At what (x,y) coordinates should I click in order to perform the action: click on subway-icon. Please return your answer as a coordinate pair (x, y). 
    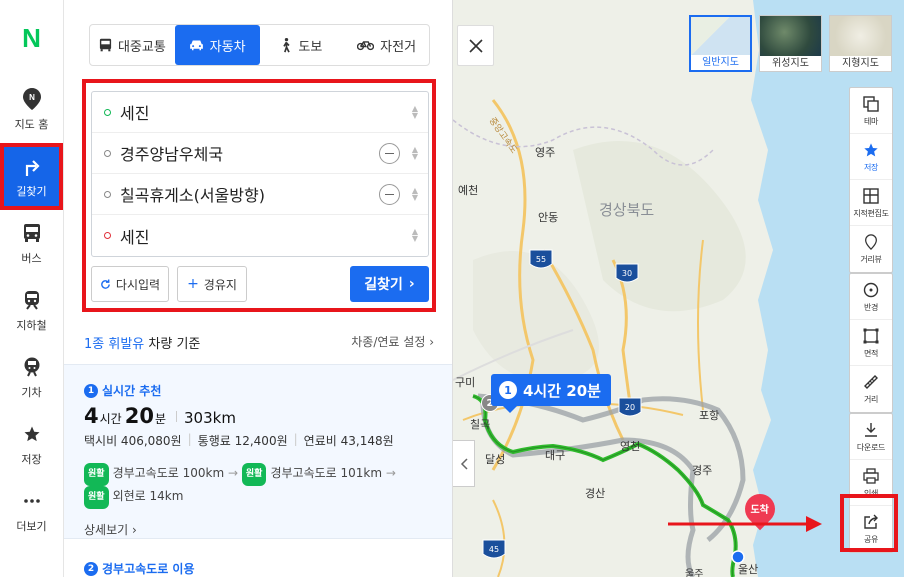
    Looking at the image, I should click on (32, 300).